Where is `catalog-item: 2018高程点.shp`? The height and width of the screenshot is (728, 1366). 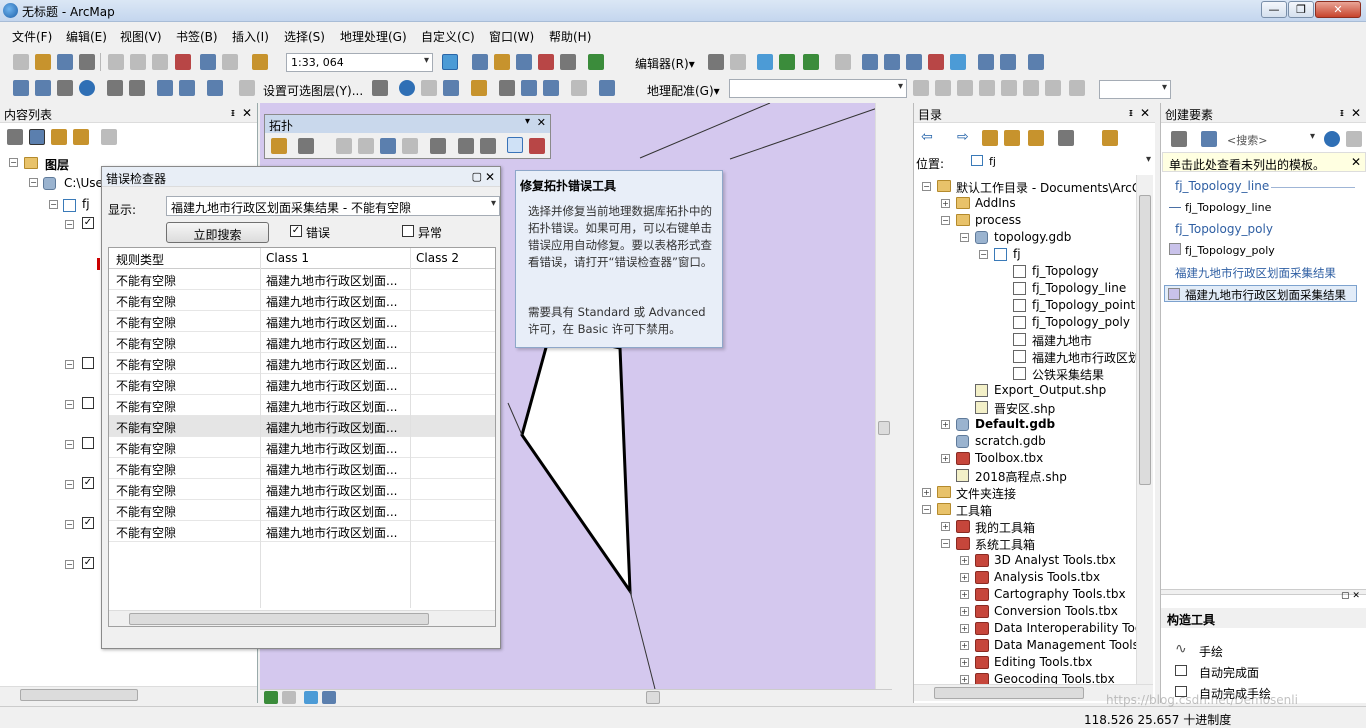
catalog-item: 2018高程点.shp is located at coordinates (1021, 476).